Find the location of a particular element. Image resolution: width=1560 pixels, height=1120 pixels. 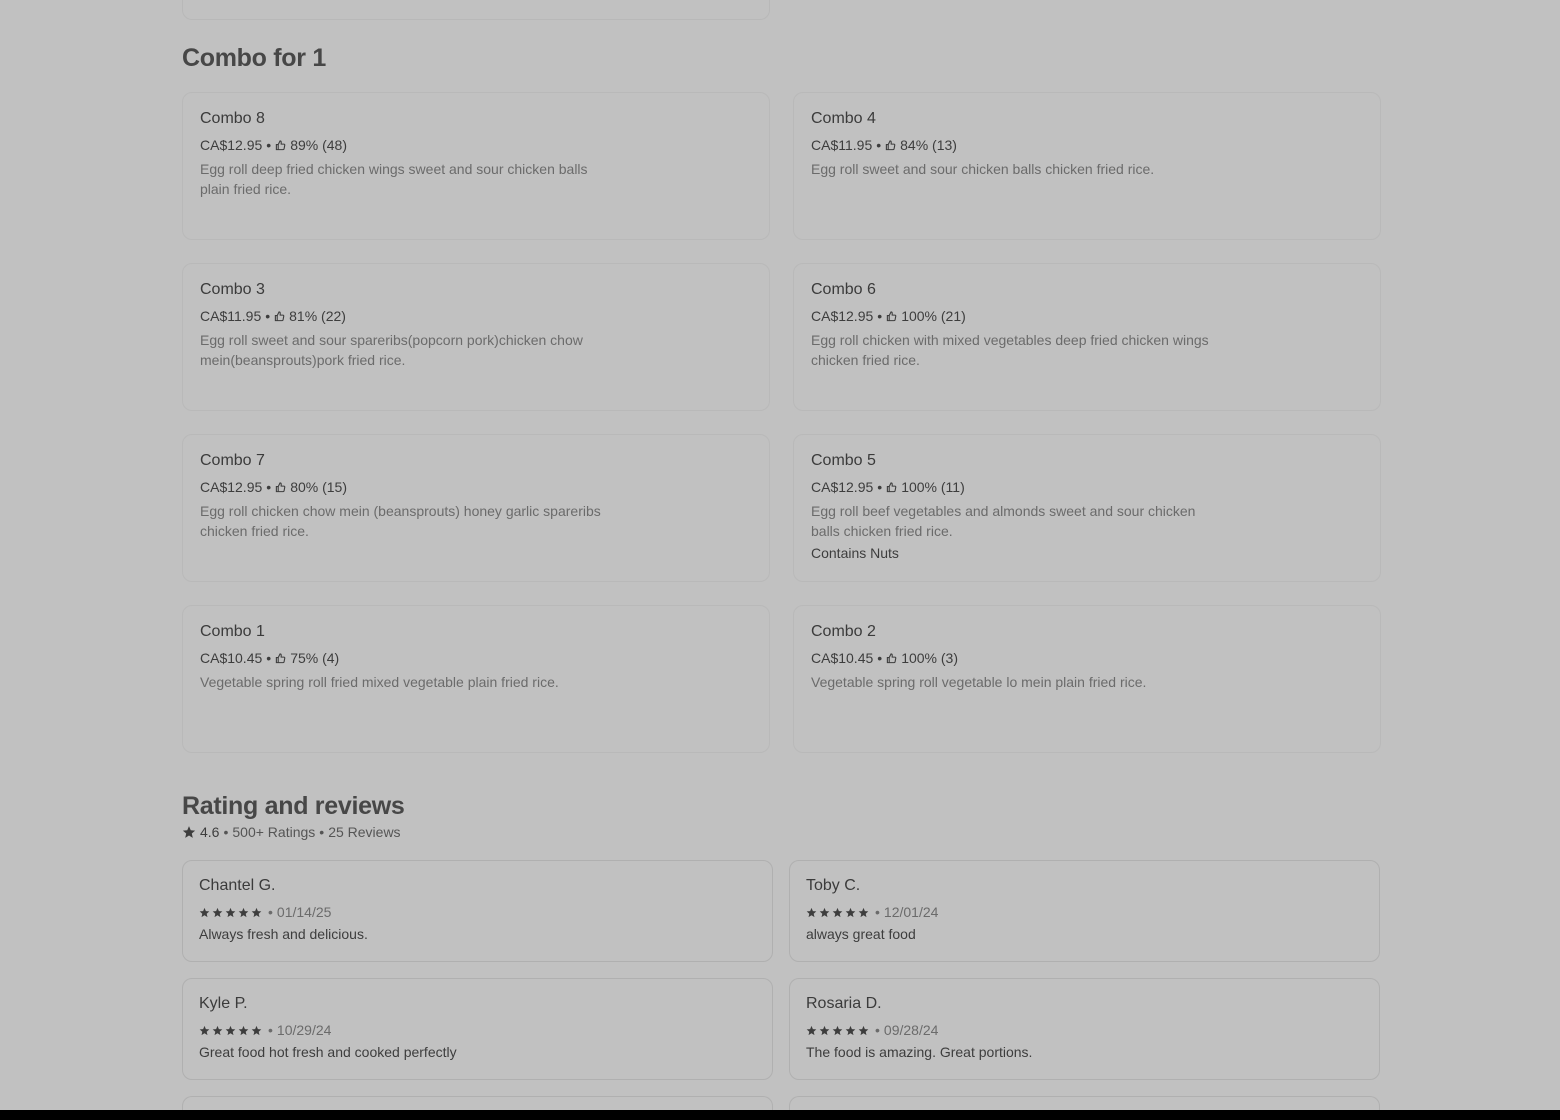

previous-menu-card is located at coordinates (476, 10).